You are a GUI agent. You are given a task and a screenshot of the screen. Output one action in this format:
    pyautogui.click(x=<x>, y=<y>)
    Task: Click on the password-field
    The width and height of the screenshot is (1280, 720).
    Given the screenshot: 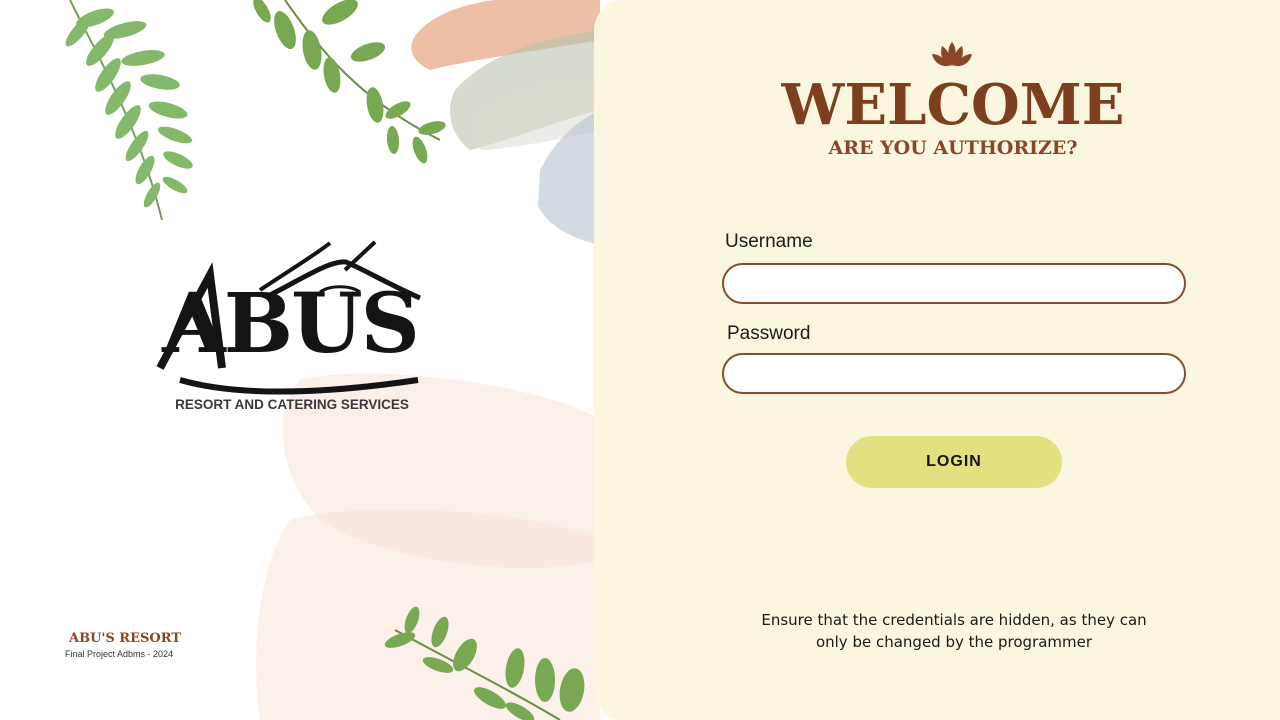 What is the action you would take?
    pyautogui.click(x=954, y=373)
    